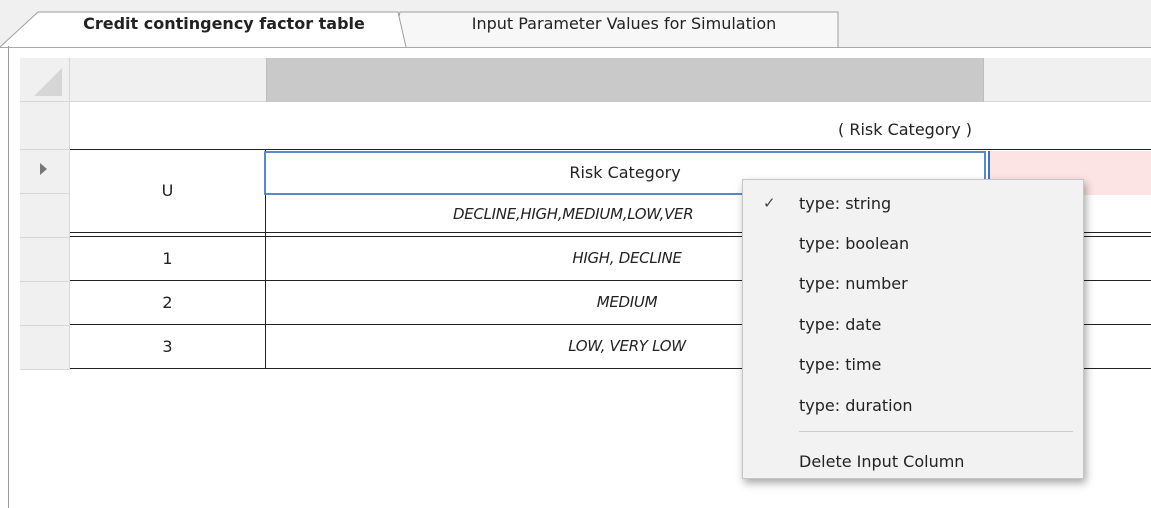 The image size is (1151, 508). Describe the element at coordinates (167, 191) in the screenshot. I see `hit-policy-cell: U` at that location.